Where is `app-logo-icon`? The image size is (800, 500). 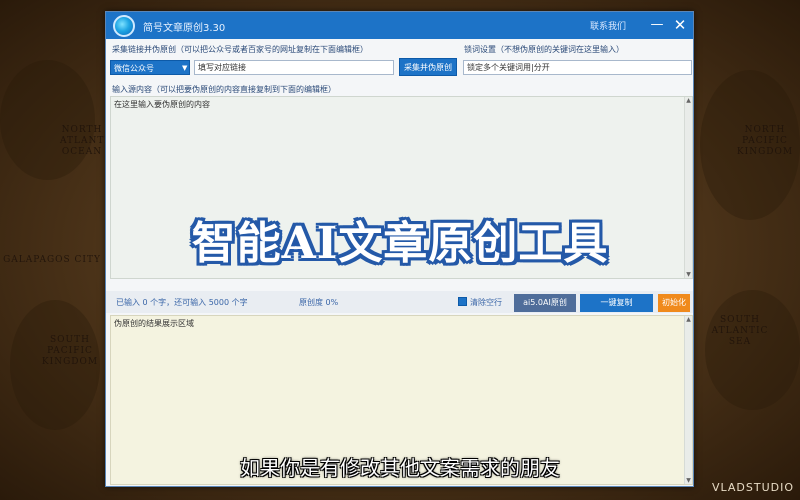
app-logo-icon is located at coordinates (124, 26).